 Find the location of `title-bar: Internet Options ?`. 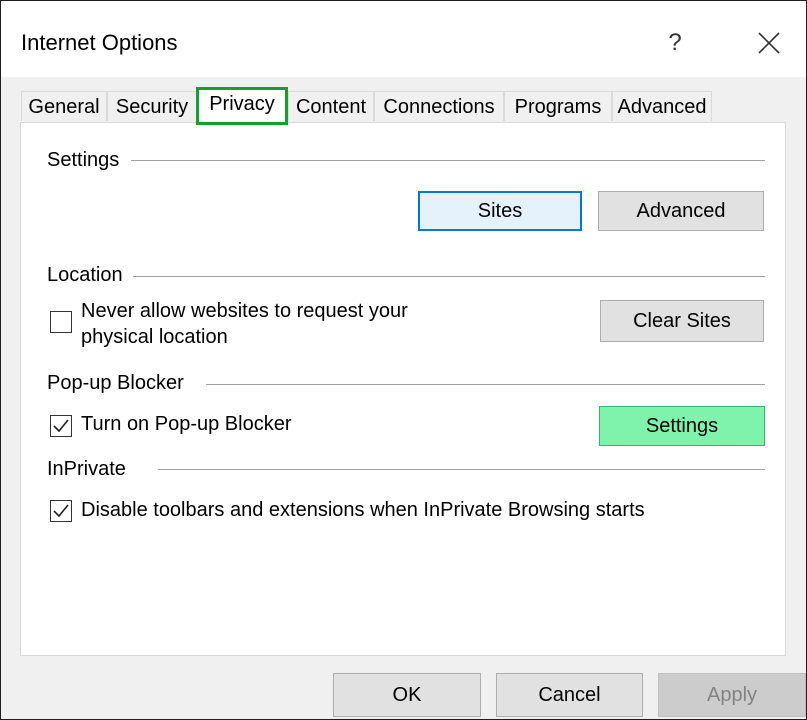

title-bar: Internet Options ? is located at coordinates (403, 39).